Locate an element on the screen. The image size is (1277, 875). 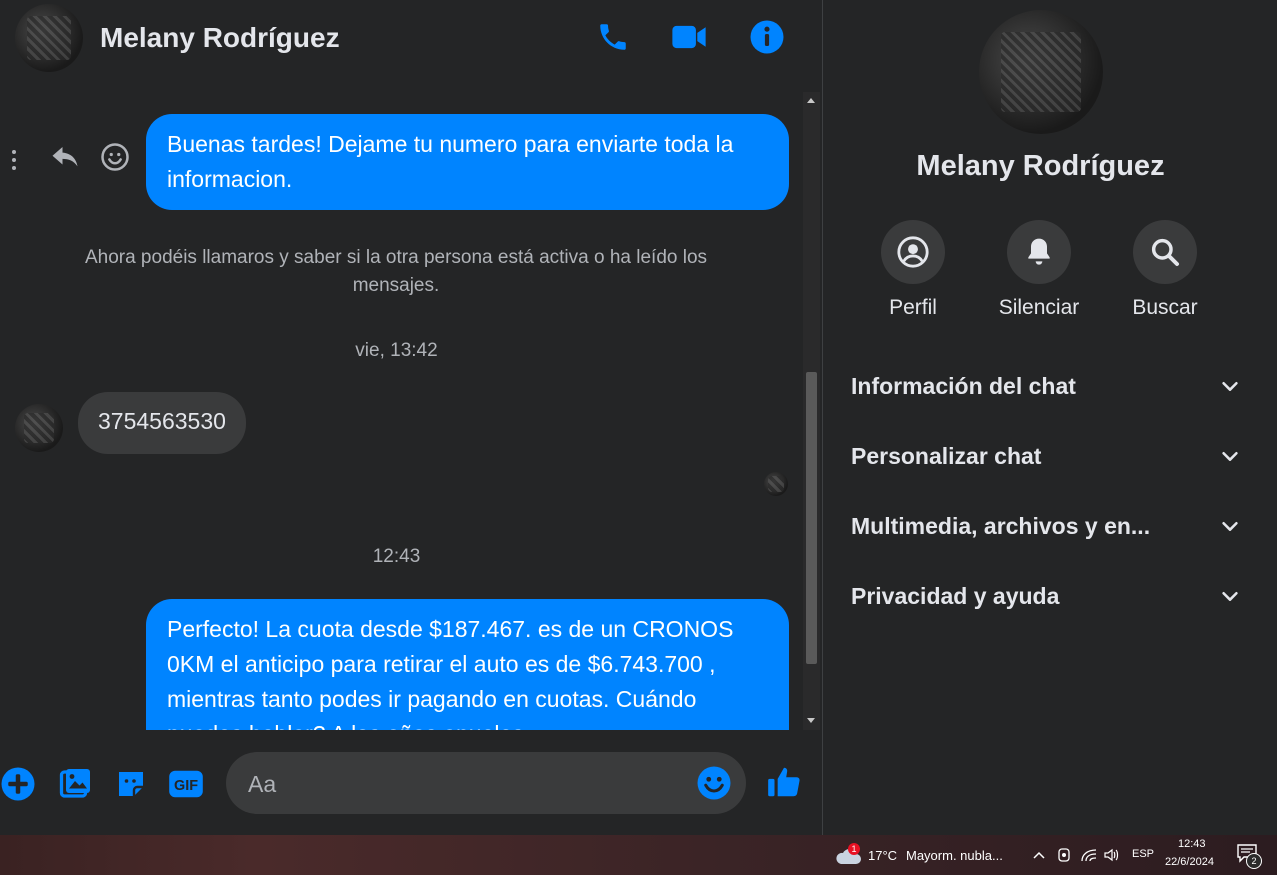
section-chat-info: Información del chat is located at coordinates (1046, 386).